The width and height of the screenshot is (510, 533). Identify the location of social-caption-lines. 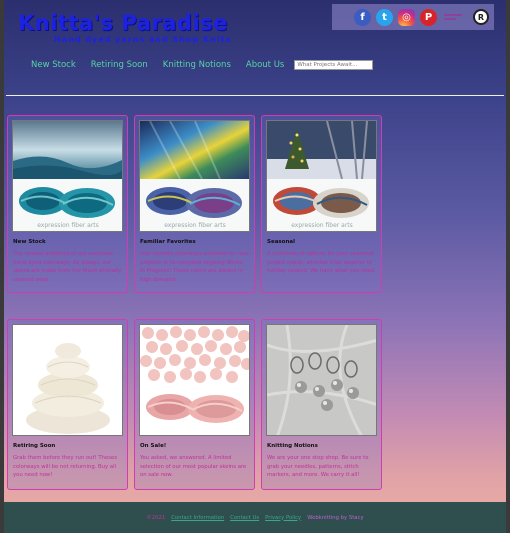
(453, 16).